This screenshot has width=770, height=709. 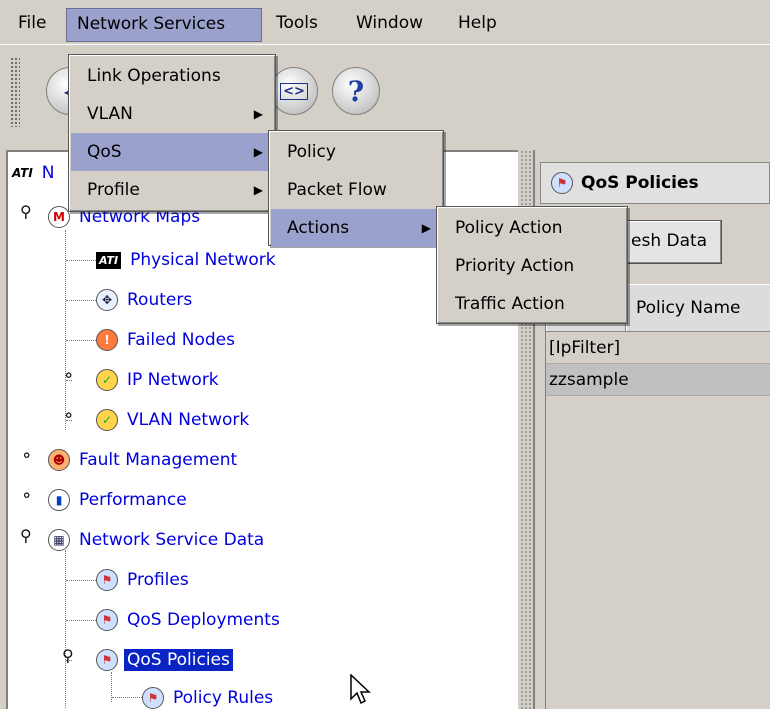 I want to click on menu-item-policy-action: Policy Action, so click(x=532, y=228).